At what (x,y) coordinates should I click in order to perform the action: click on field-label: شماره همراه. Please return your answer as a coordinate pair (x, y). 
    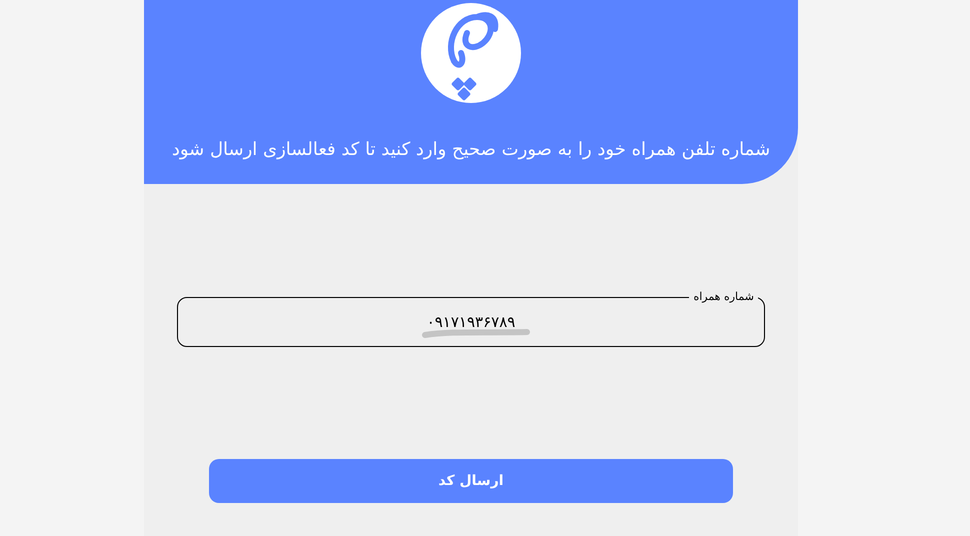
    Looking at the image, I should click on (723, 297).